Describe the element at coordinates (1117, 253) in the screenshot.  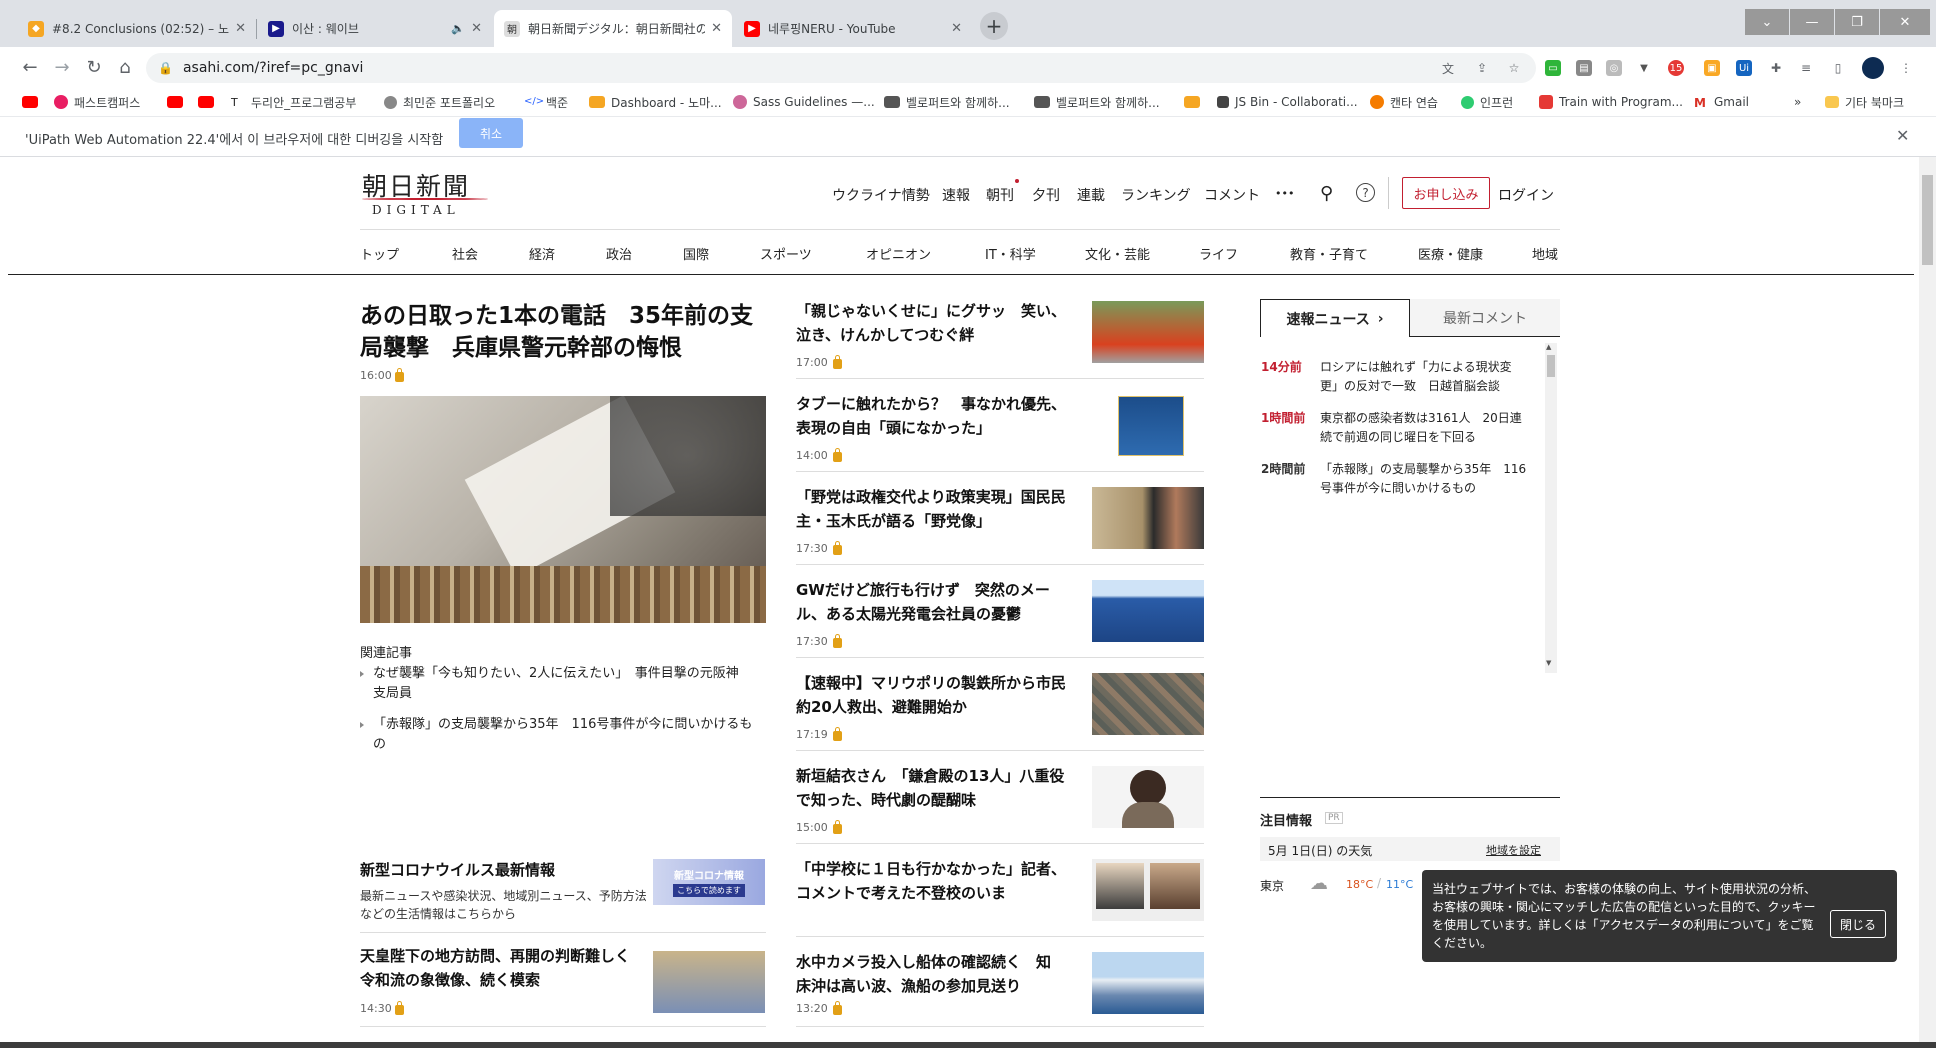
I see `cat-culture: 文化・芸能` at that location.